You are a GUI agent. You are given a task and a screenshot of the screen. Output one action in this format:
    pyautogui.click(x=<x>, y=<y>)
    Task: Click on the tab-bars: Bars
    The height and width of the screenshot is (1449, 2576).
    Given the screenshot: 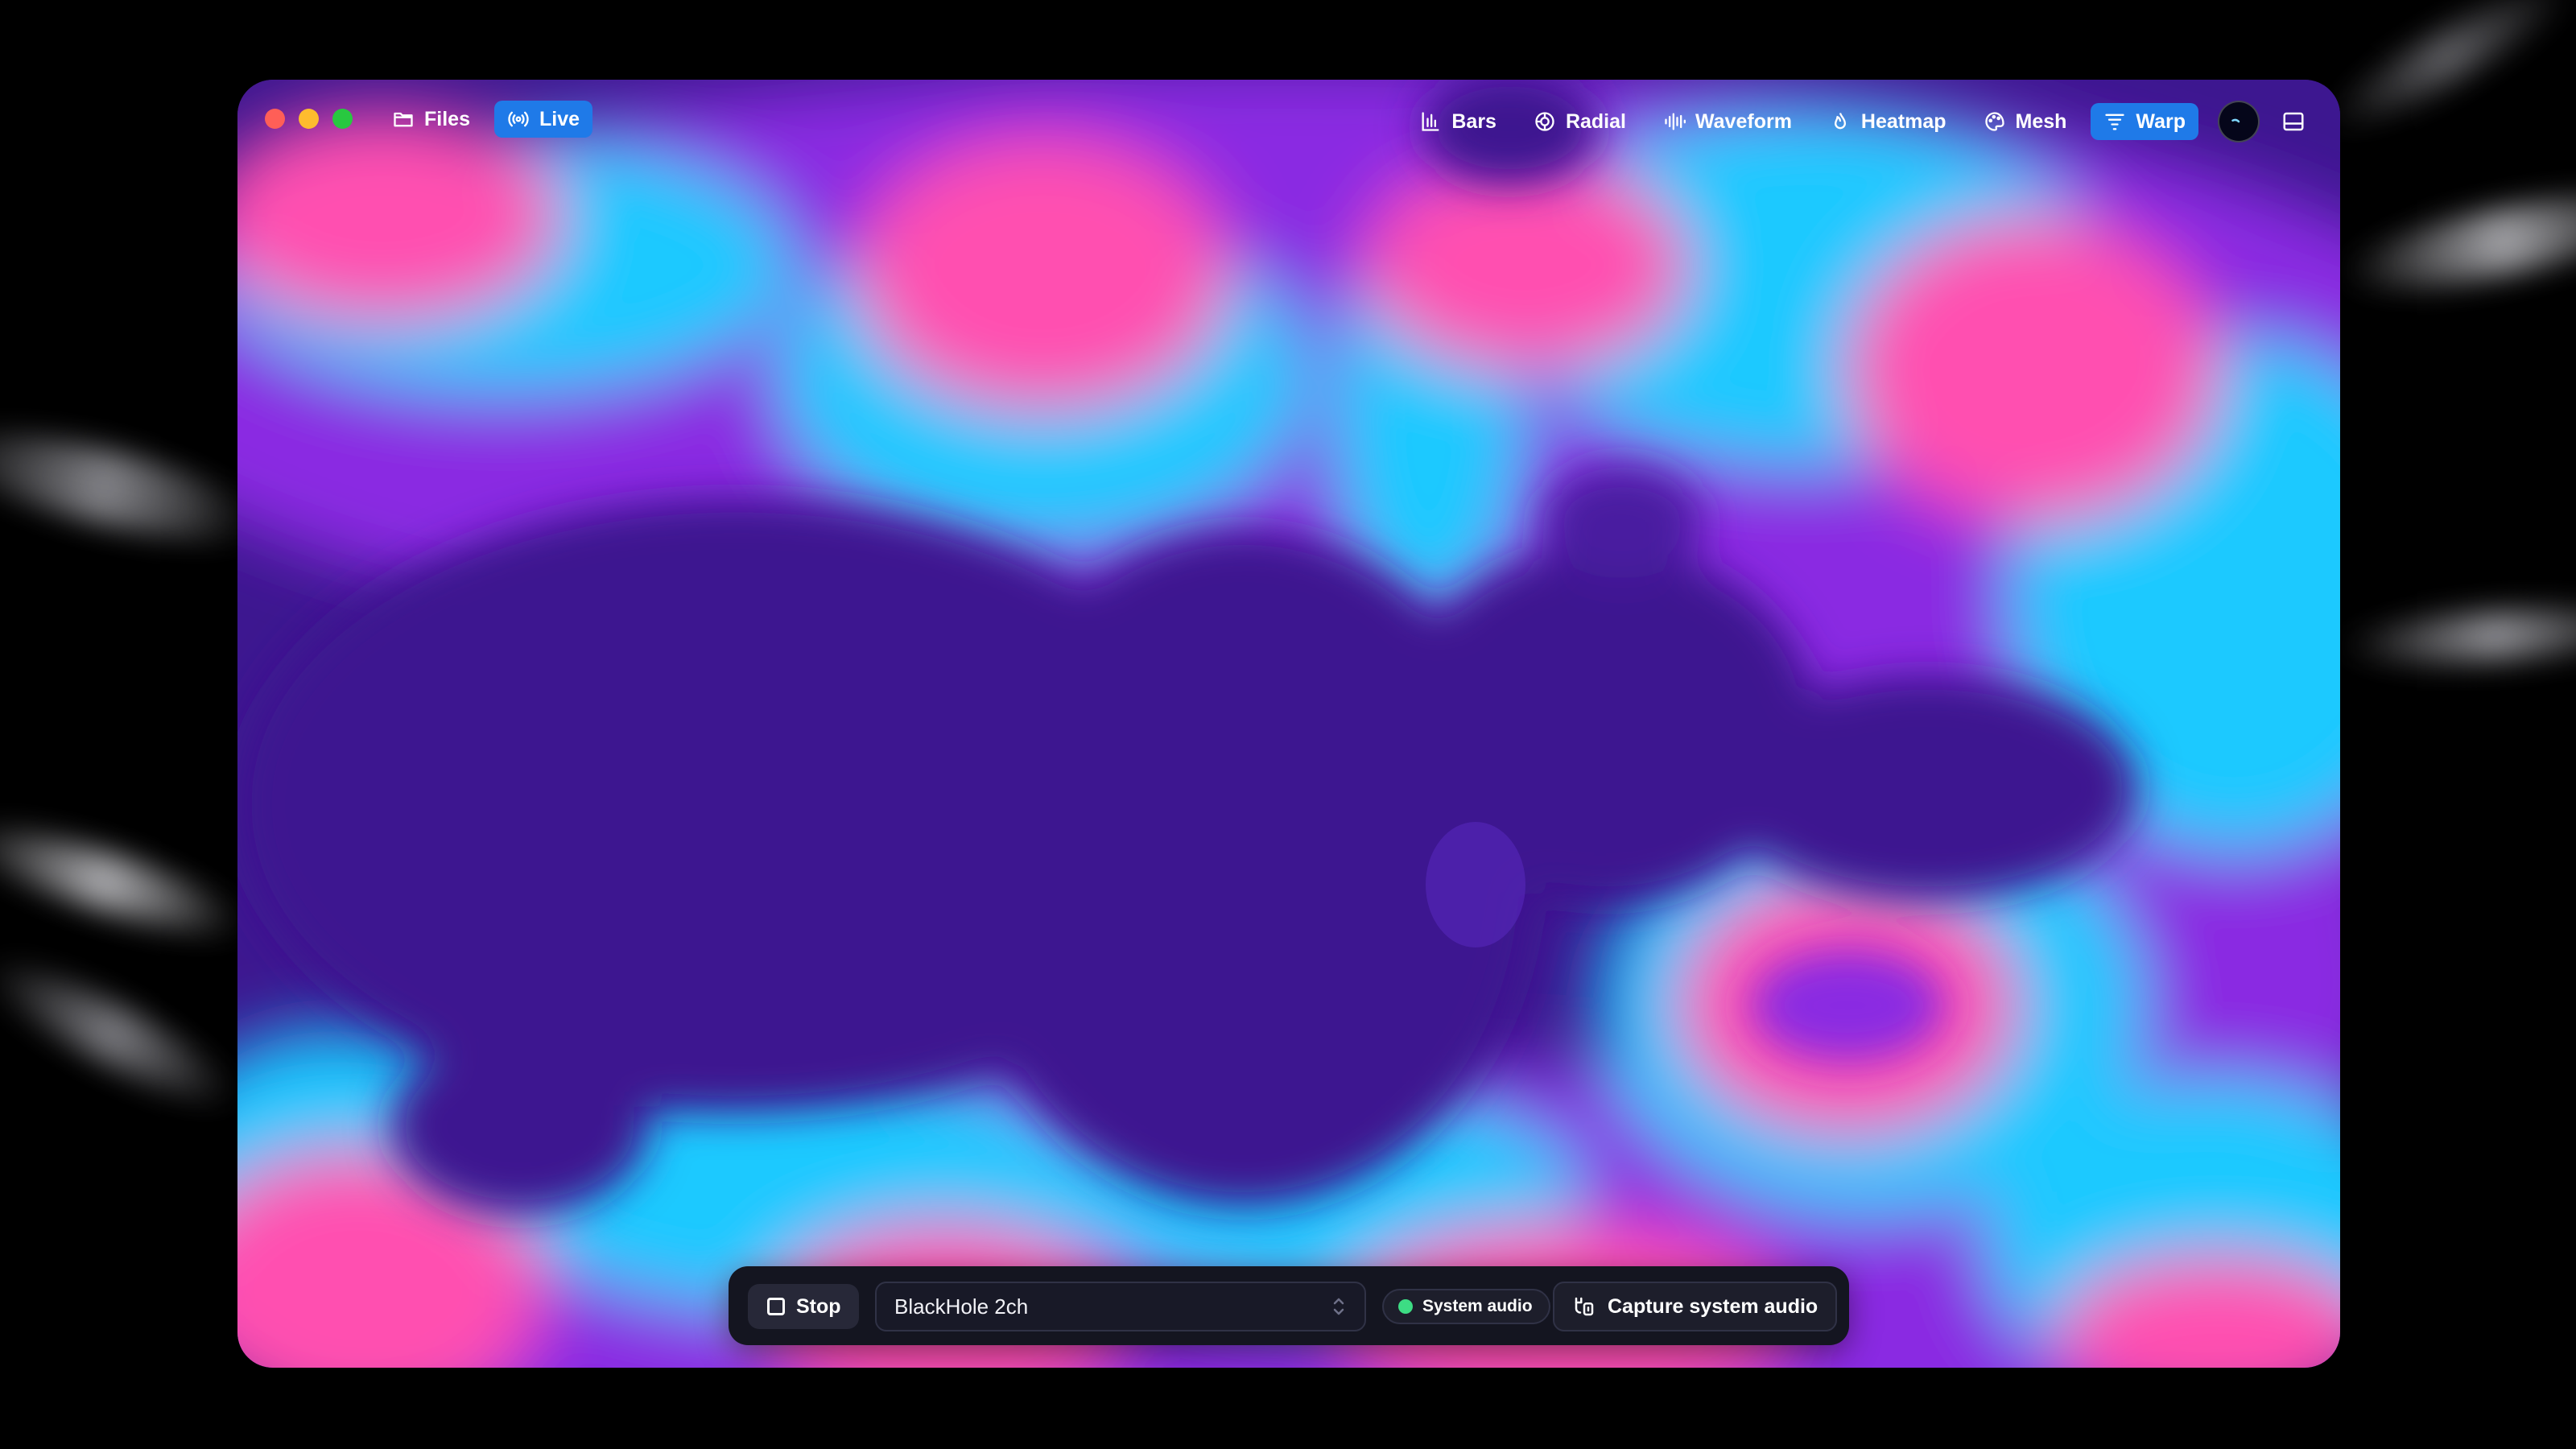 What is the action you would take?
    pyautogui.click(x=1457, y=121)
    